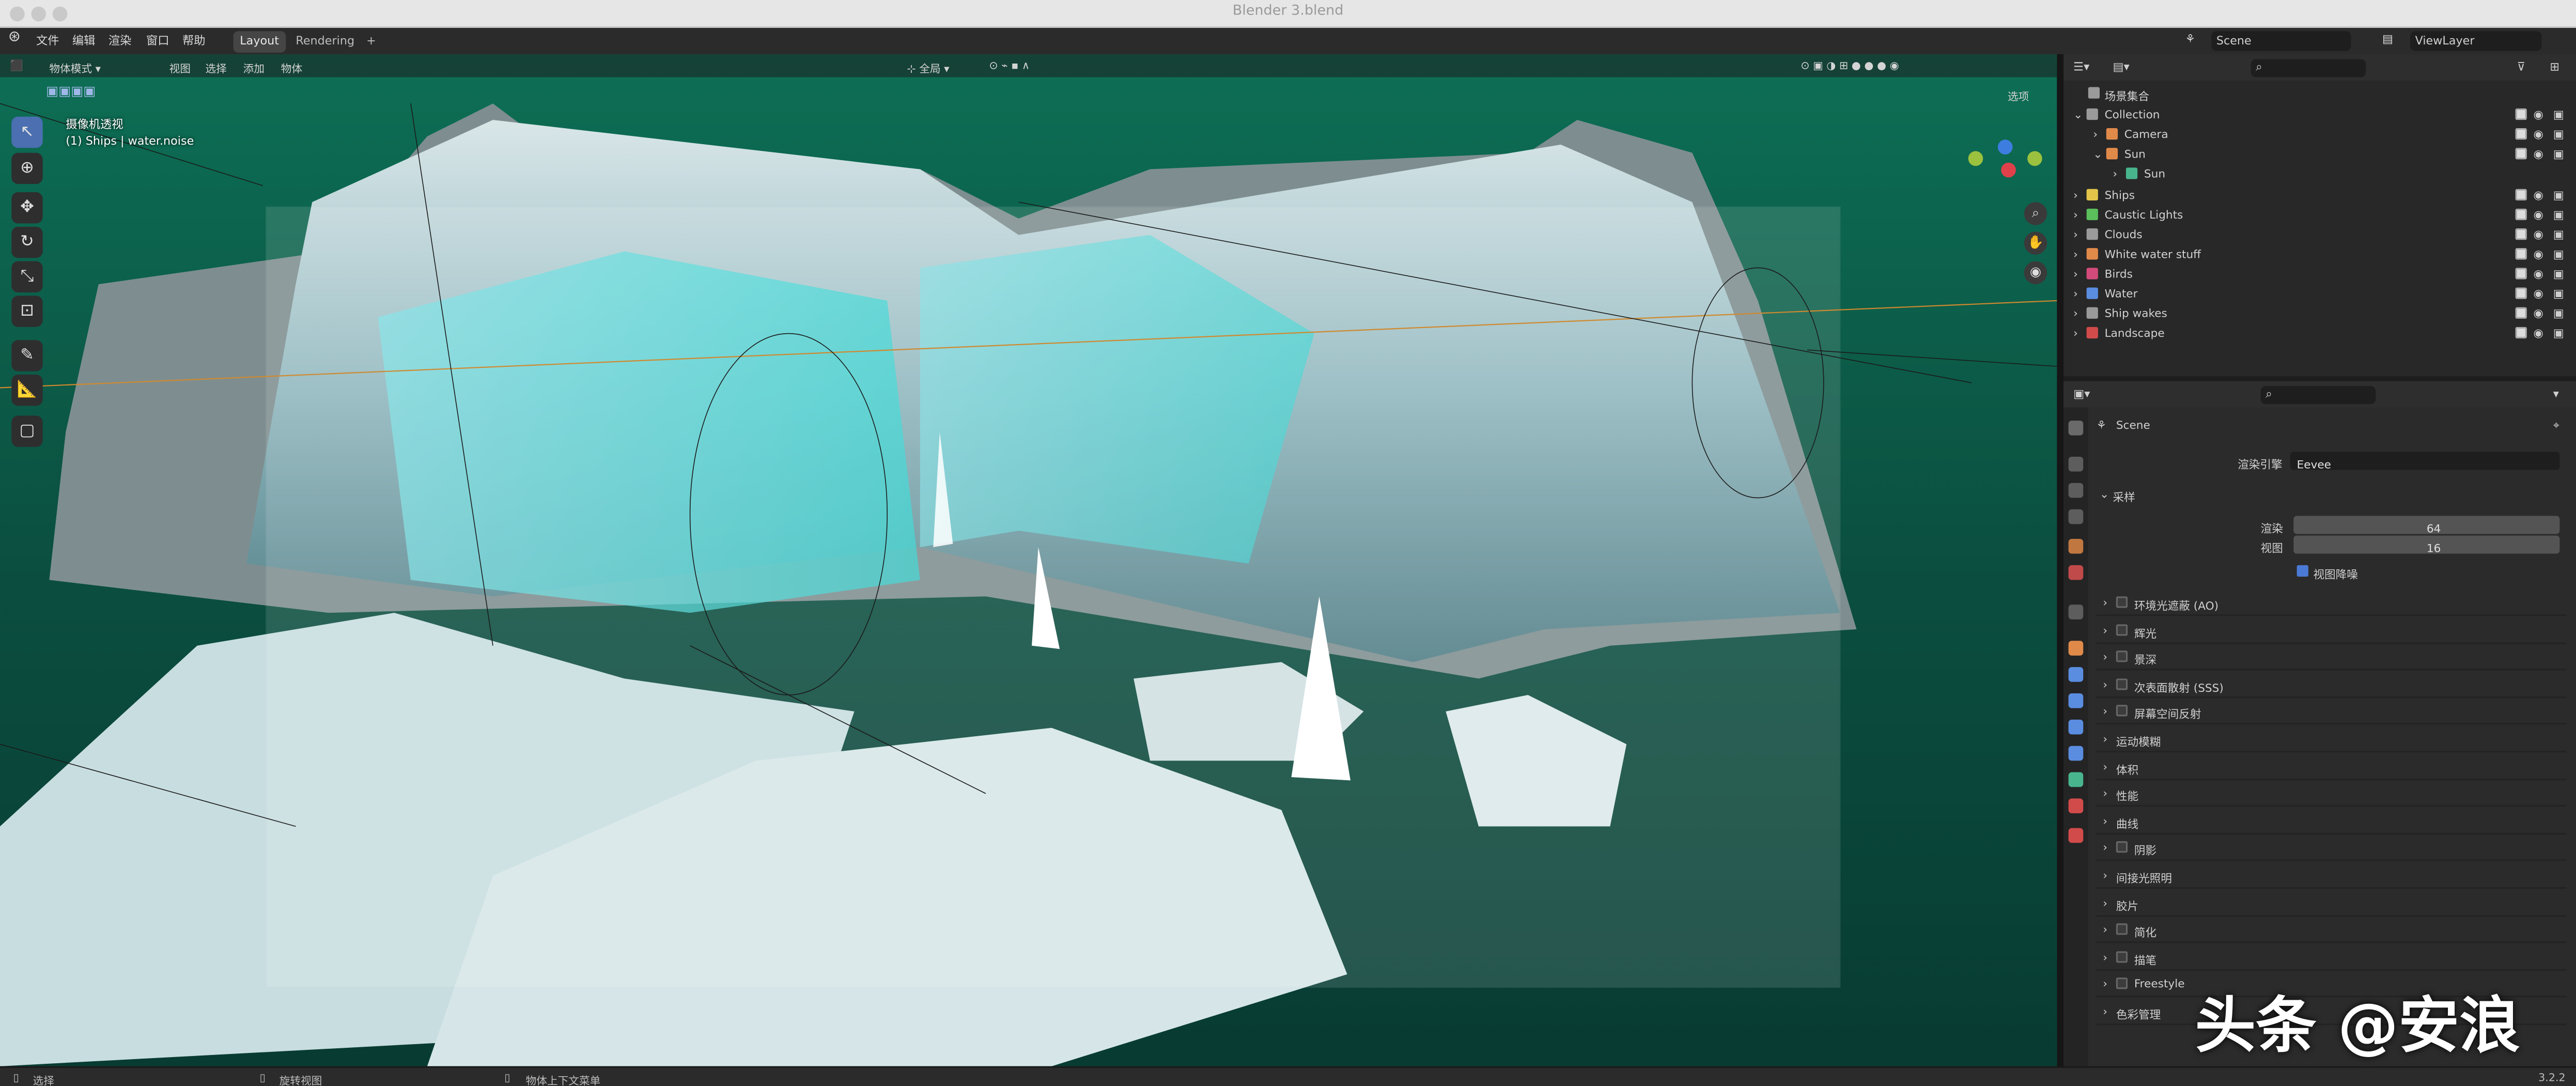  I want to click on menu-edit: 编辑, so click(84, 42).